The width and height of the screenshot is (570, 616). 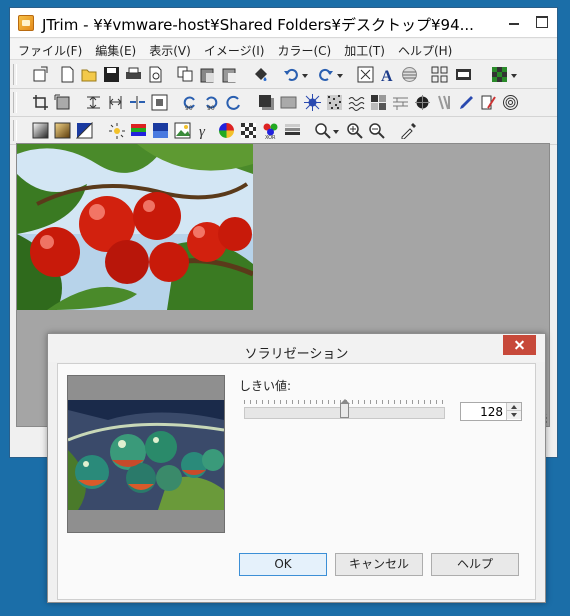 What do you see at coordinates (270, 130) in the screenshot?
I see `xor-icon: XOR` at bounding box center [270, 130].